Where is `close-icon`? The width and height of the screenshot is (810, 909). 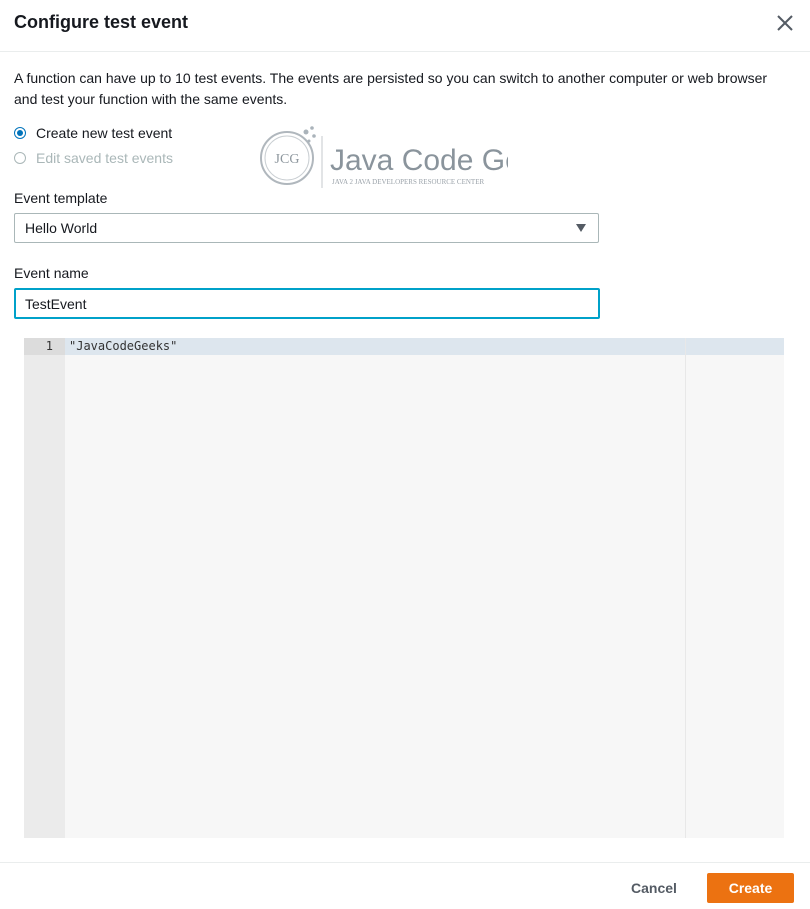
close-icon is located at coordinates (785, 23).